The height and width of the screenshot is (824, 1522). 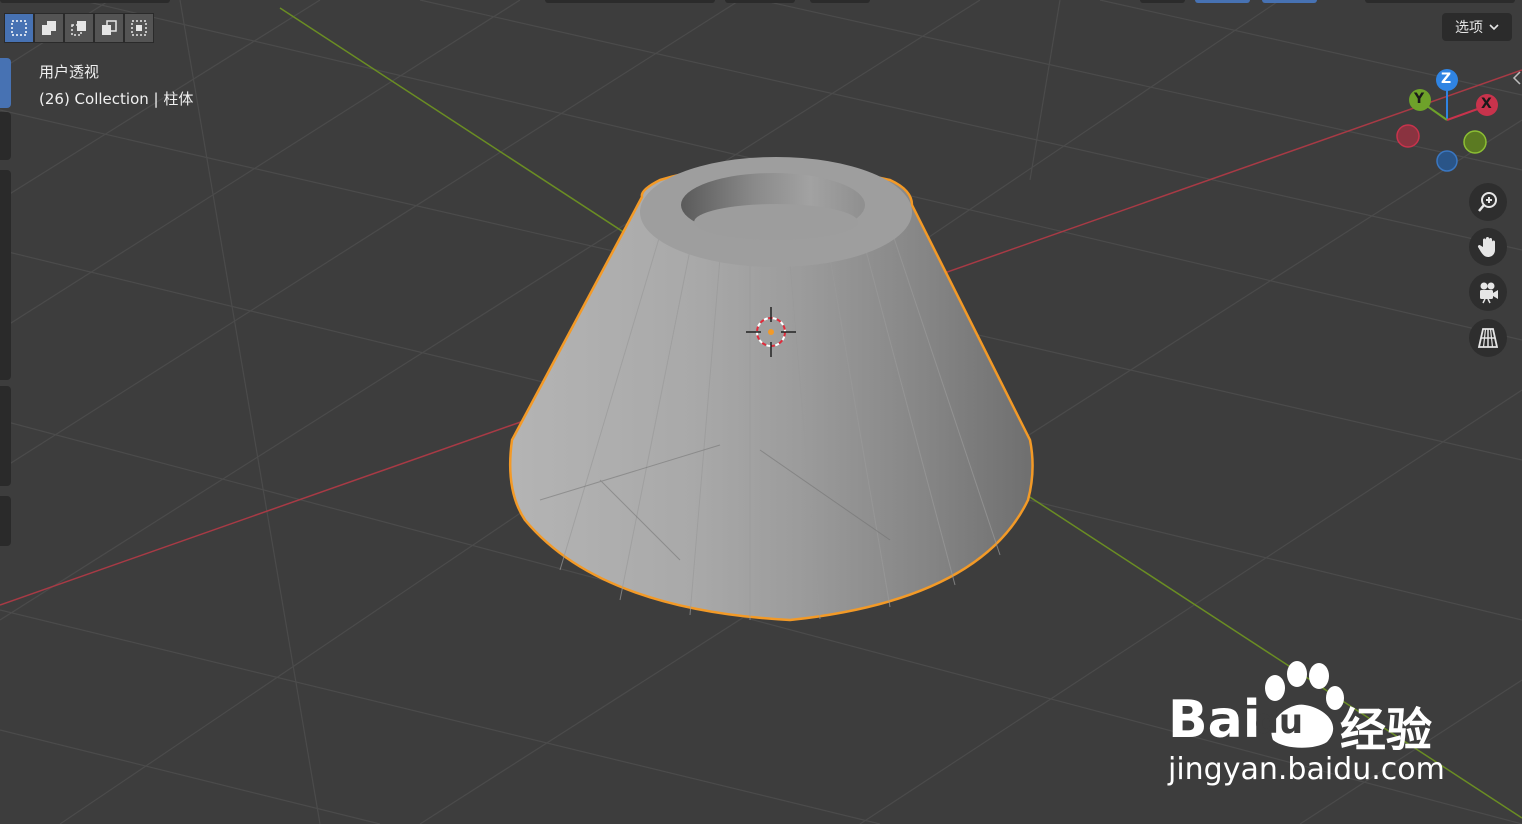 I want to click on select-intersect-mode-button, so click(x=139, y=28).